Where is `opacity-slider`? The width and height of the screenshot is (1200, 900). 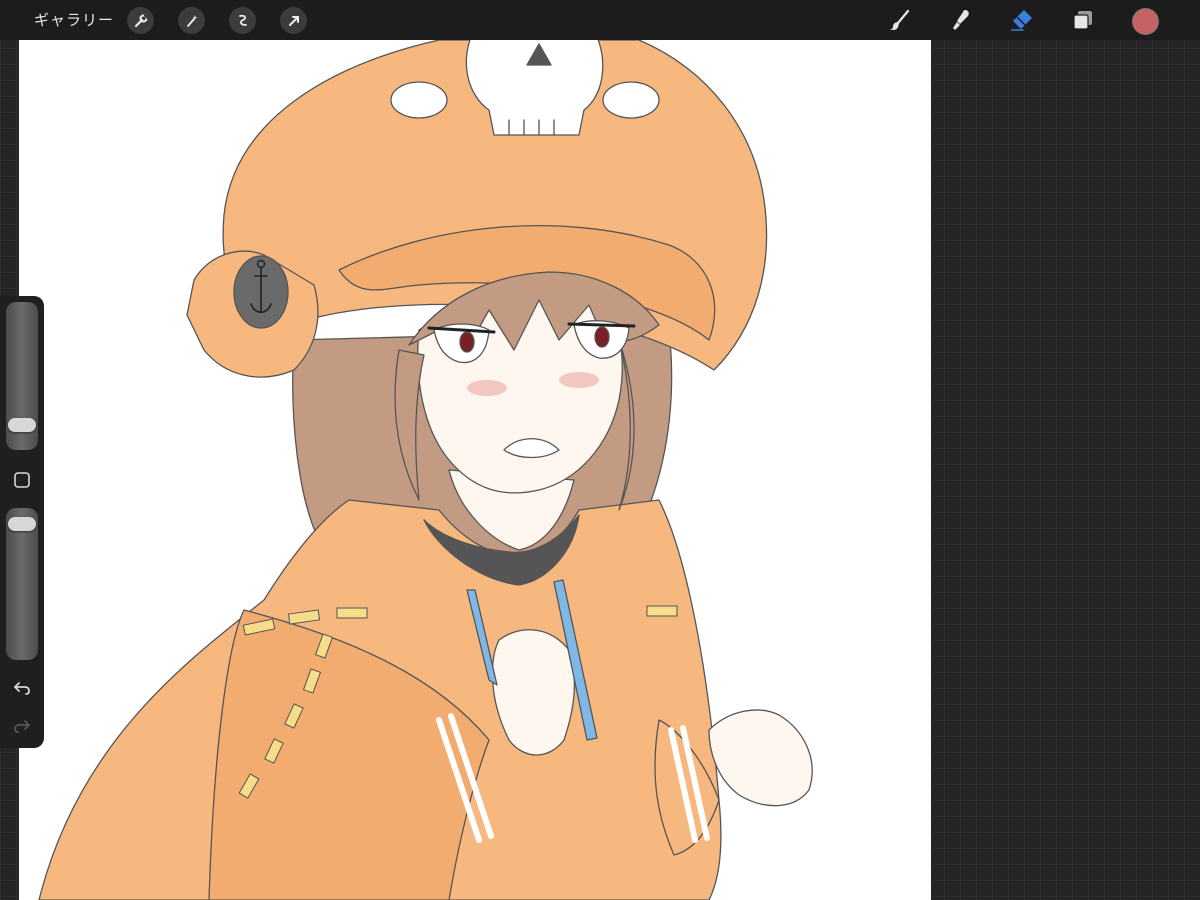
opacity-slider is located at coordinates (22, 584).